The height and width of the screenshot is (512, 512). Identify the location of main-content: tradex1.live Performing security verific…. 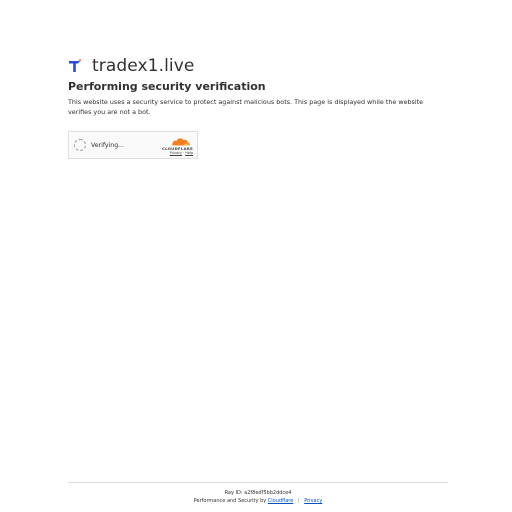
(258, 107).